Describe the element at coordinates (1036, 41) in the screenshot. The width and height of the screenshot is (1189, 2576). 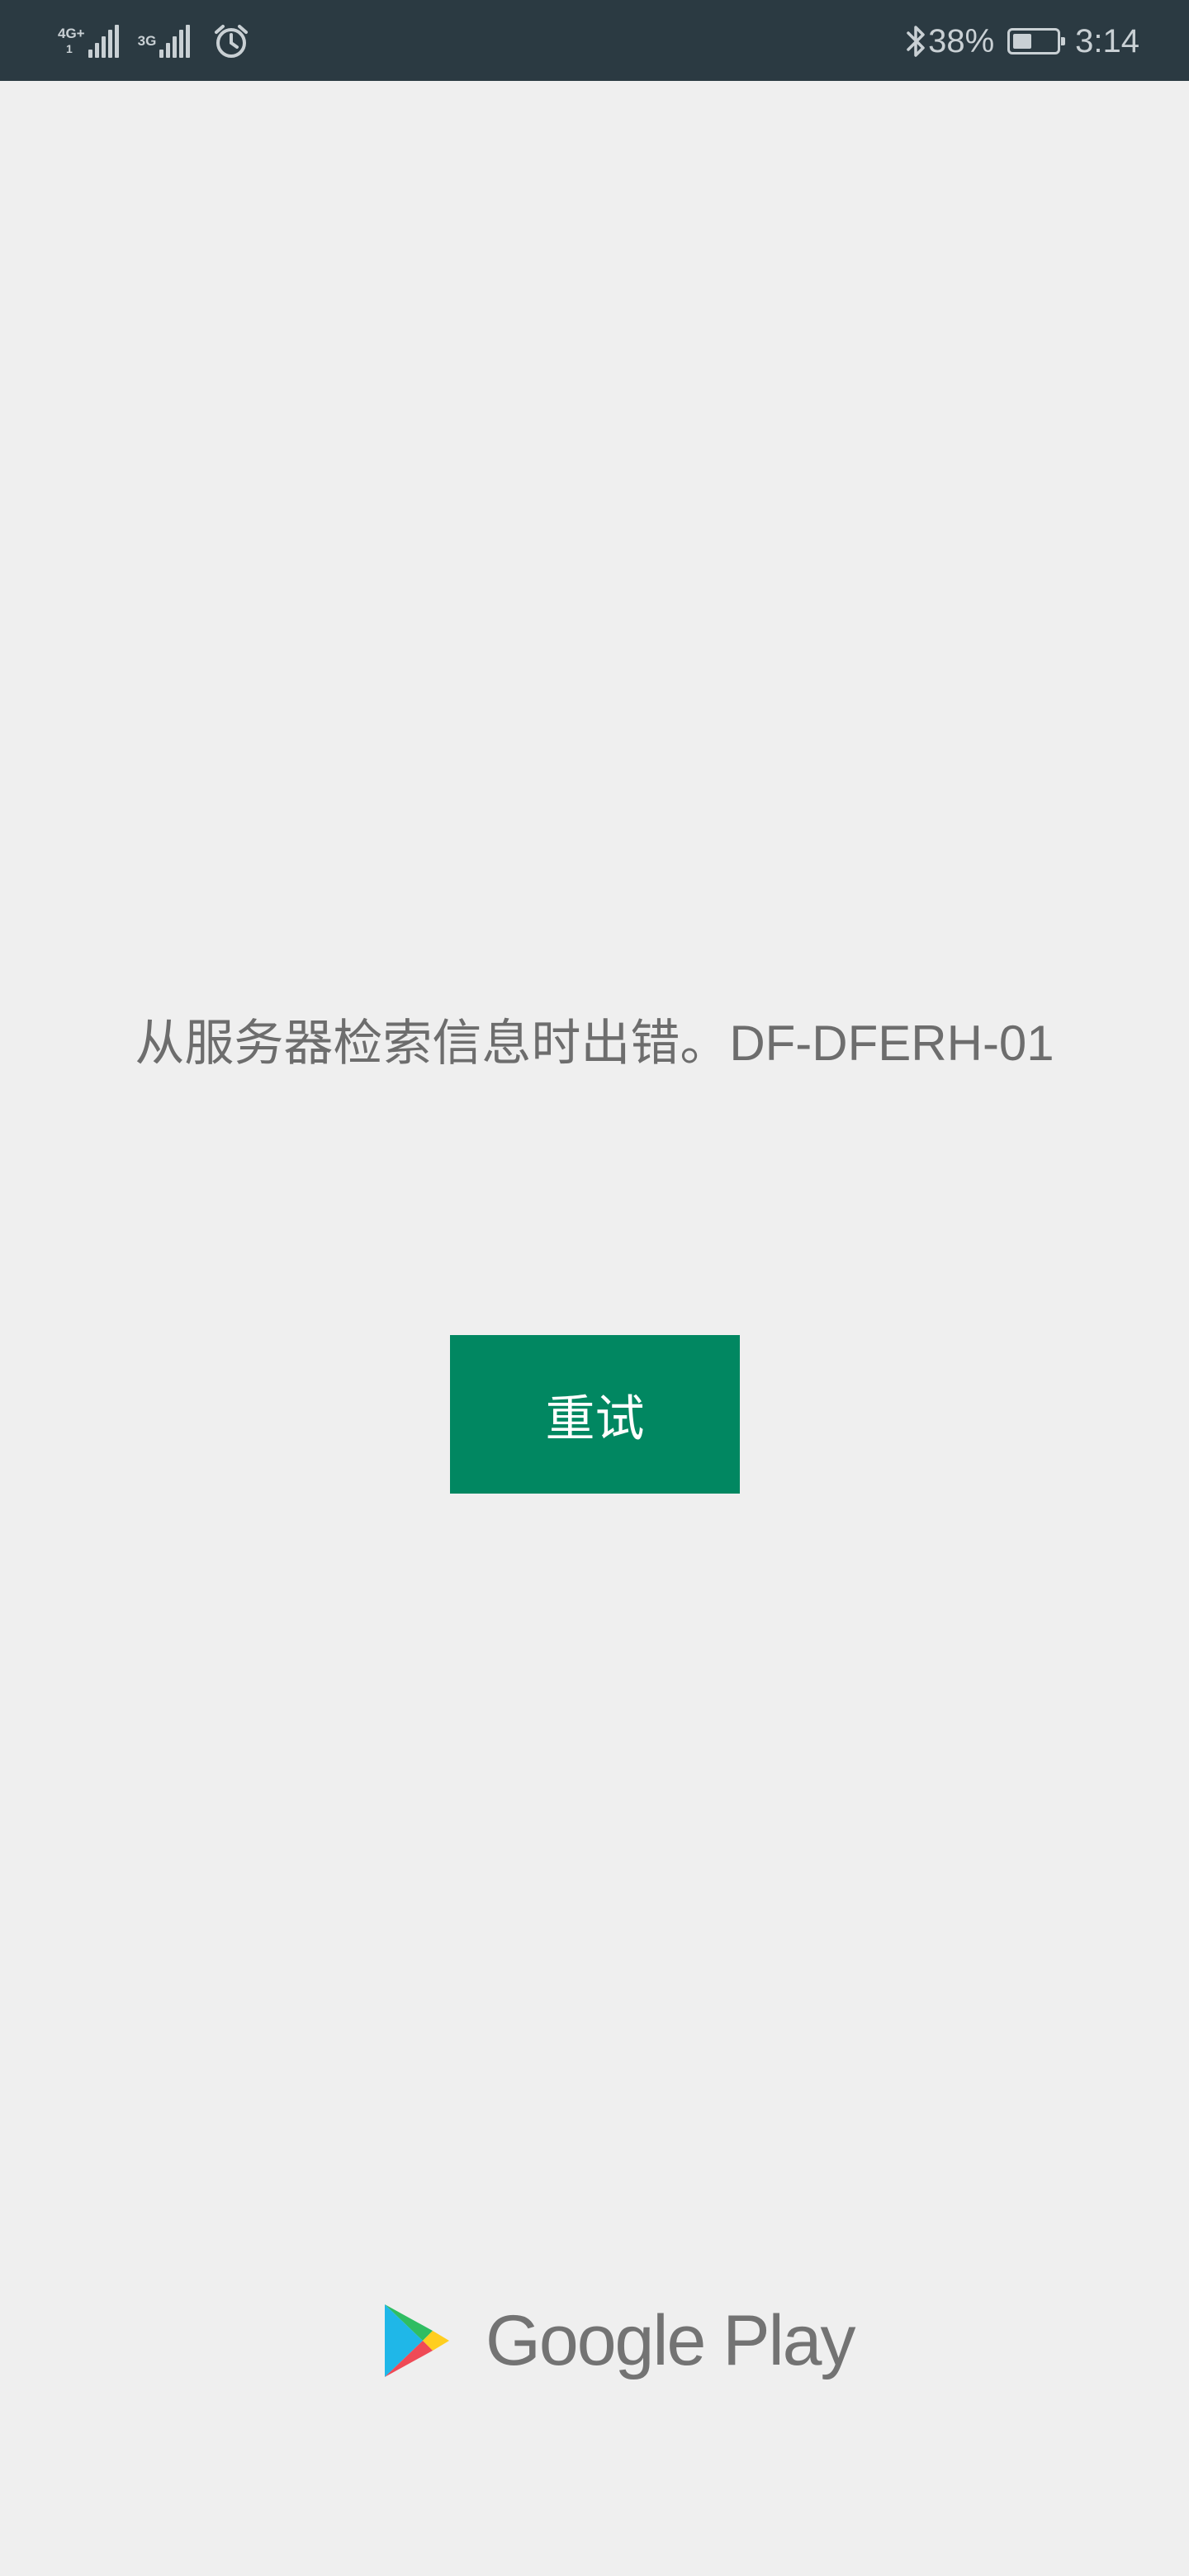
I see `battery-icon` at that location.